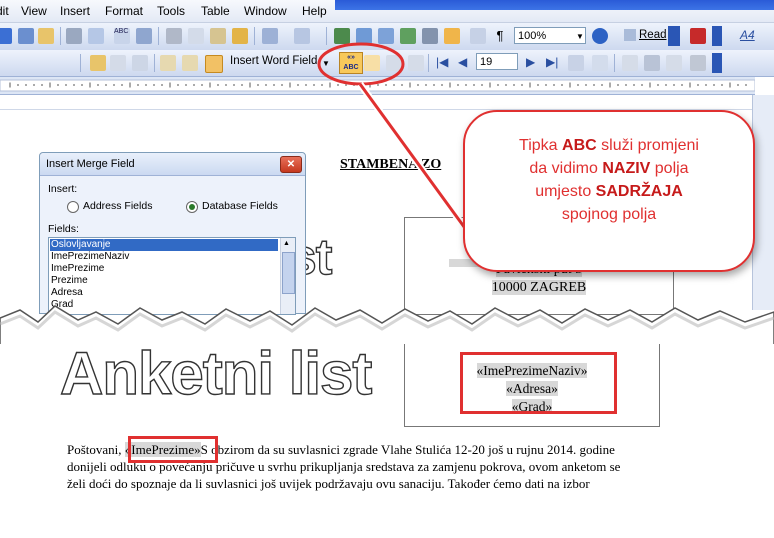 This screenshot has height=538, width=774. Describe the element at coordinates (361, 64) in the screenshot. I see `abc-button-circle` at that location.